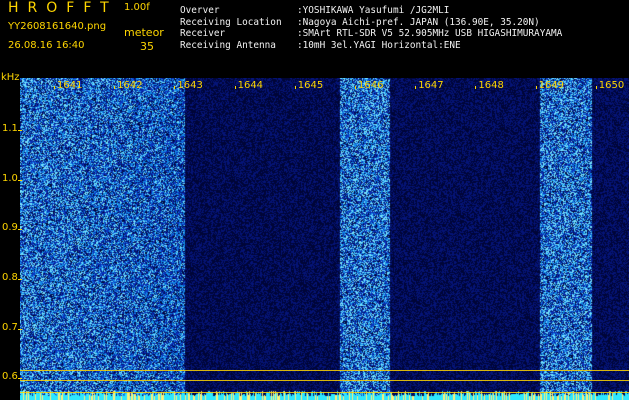 The height and width of the screenshot is (400, 629). I want to click on info-key-observer: Overver, so click(200, 10).